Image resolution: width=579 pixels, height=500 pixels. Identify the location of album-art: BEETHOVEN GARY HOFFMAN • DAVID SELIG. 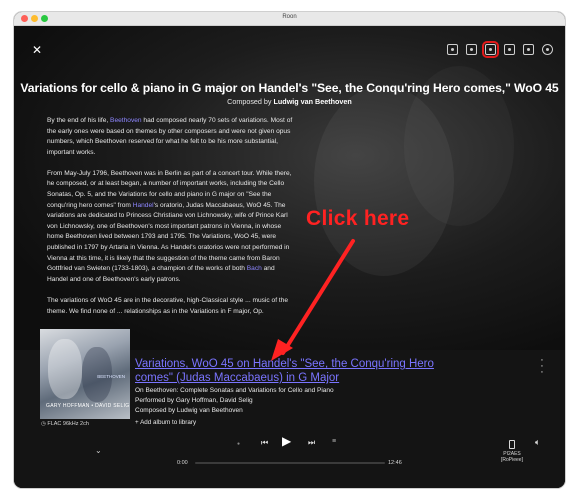
(85, 374).